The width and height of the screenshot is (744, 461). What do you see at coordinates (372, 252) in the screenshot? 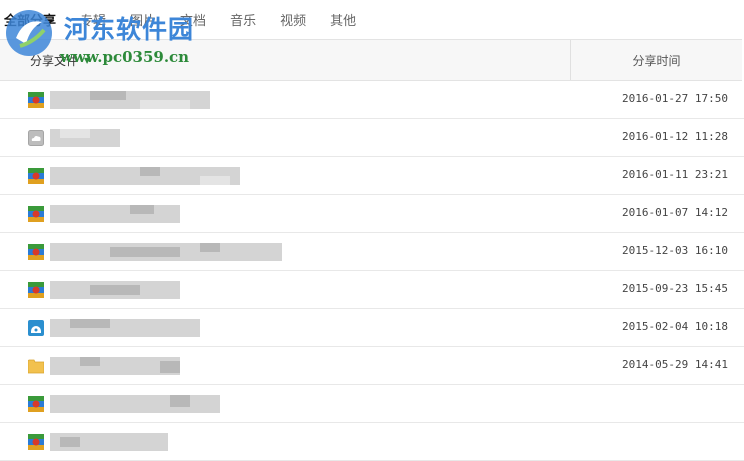
I see `file-row: 2015-12-03 16:10` at bounding box center [372, 252].